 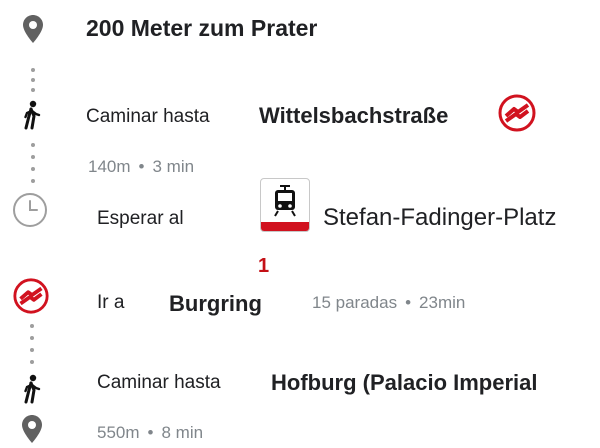 What do you see at coordinates (109, 166) in the screenshot?
I see `walk-distance: 140m` at bounding box center [109, 166].